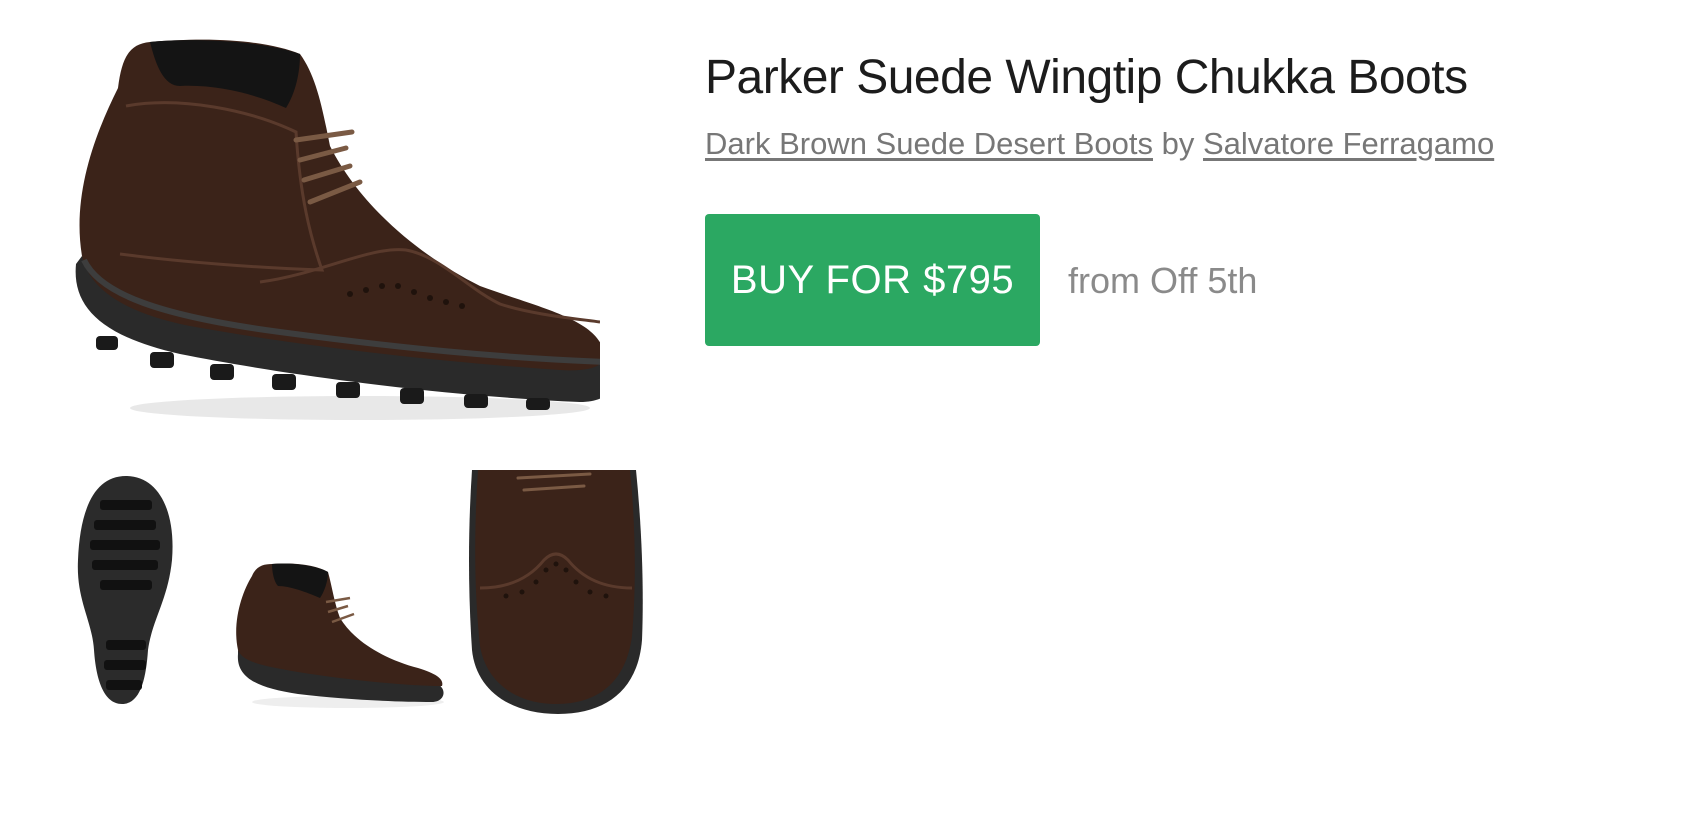 The height and width of the screenshot is (816, 1684). I want to click on brand-link: Salvatore Ferragamo, so click(1348, 143).